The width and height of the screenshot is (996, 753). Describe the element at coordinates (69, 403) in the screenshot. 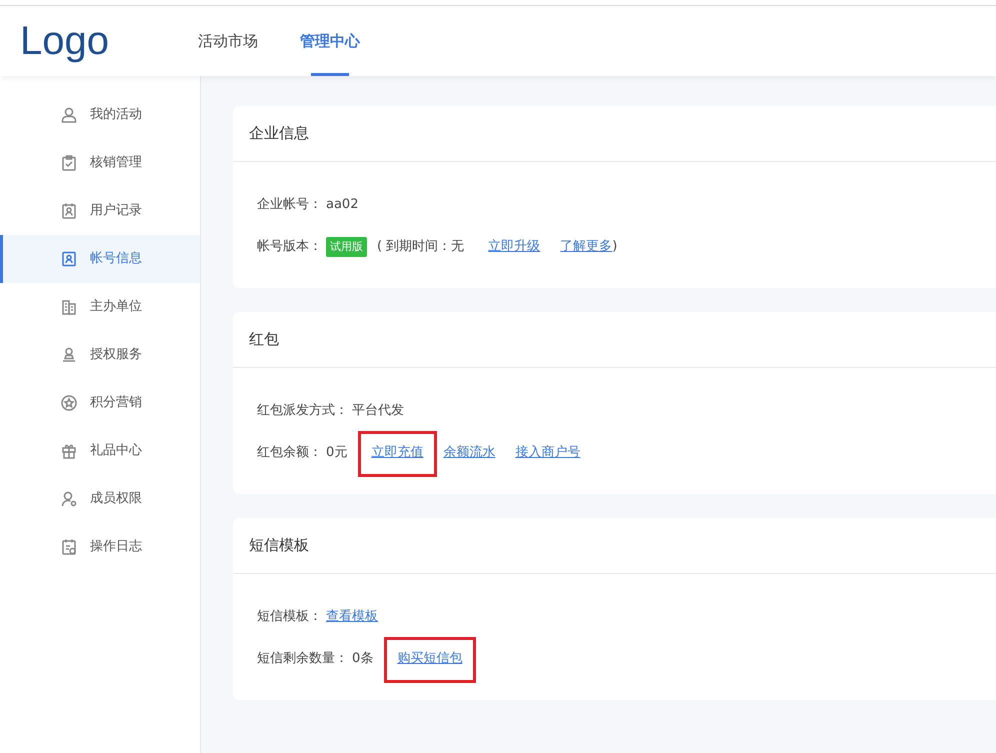

I see `star-badge-icon` at that location.